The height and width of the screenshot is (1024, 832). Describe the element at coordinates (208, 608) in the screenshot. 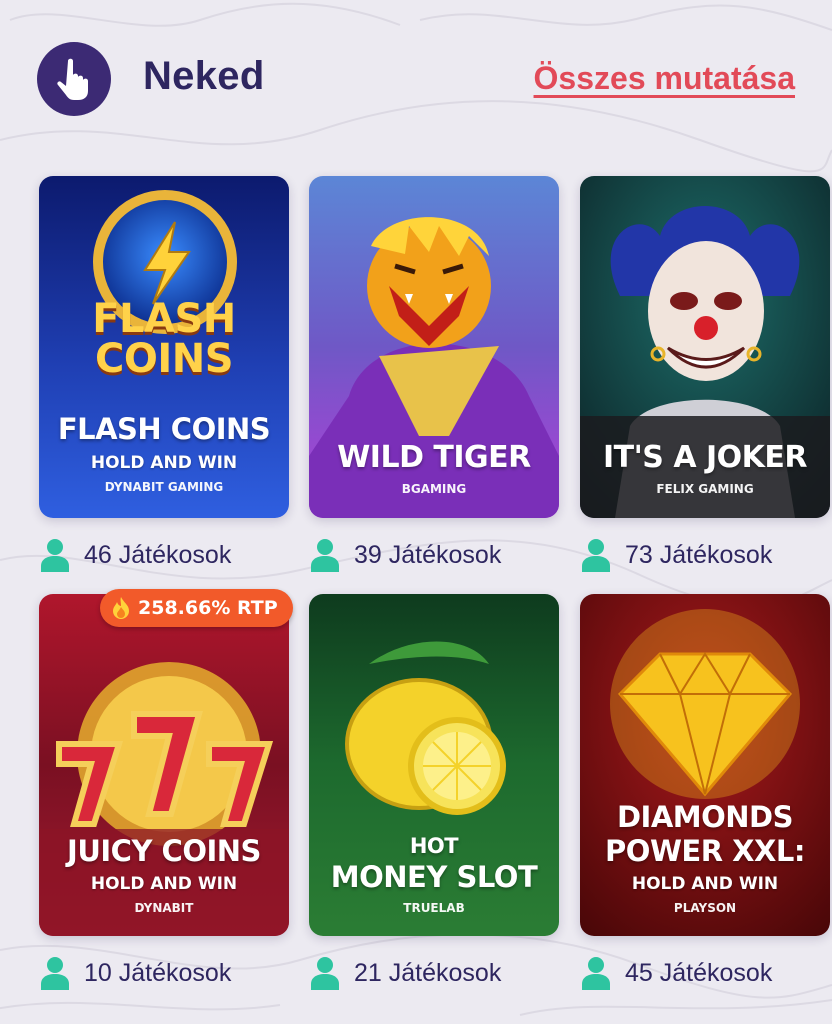

I see `rtp-label: 258.66% RTP` at that location.